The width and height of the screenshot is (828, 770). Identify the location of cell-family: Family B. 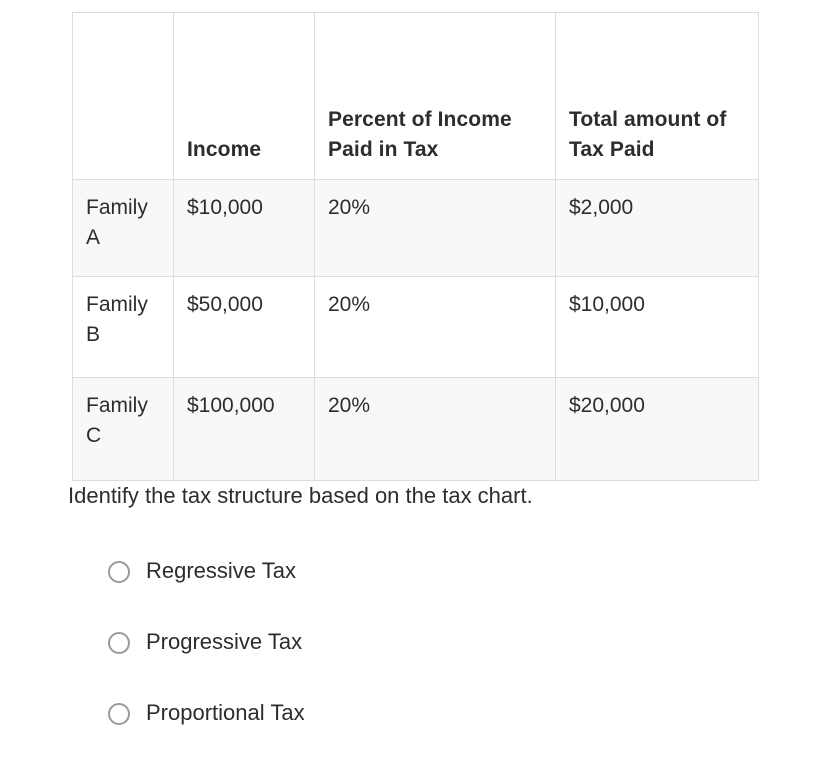
(123, 327).